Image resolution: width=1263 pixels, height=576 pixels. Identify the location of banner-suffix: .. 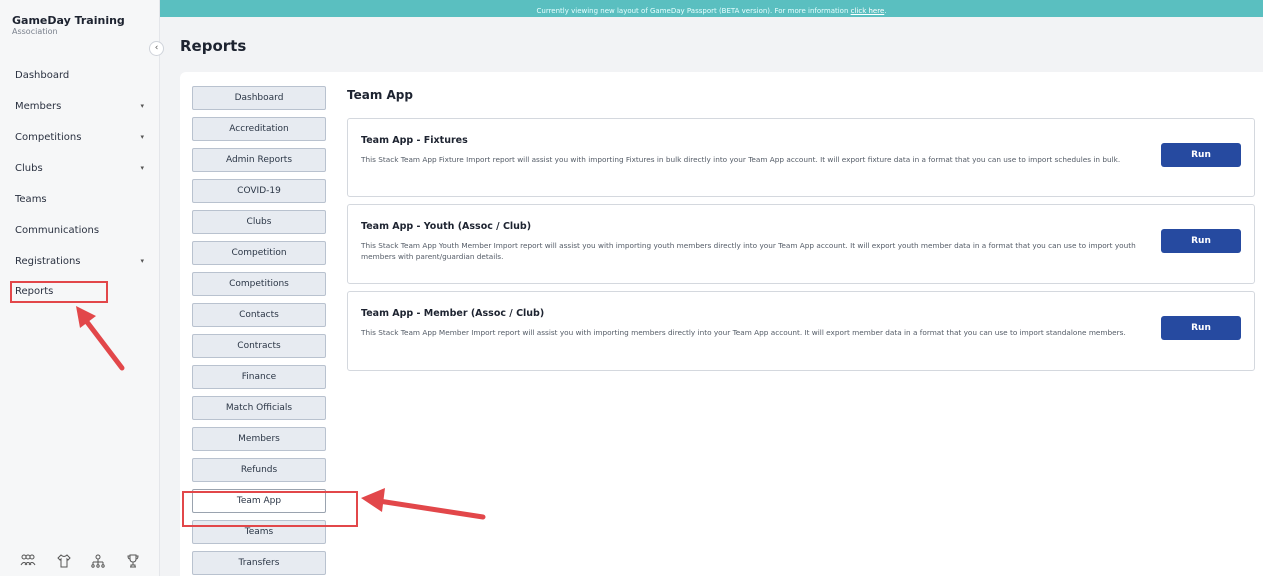
(885, 11).